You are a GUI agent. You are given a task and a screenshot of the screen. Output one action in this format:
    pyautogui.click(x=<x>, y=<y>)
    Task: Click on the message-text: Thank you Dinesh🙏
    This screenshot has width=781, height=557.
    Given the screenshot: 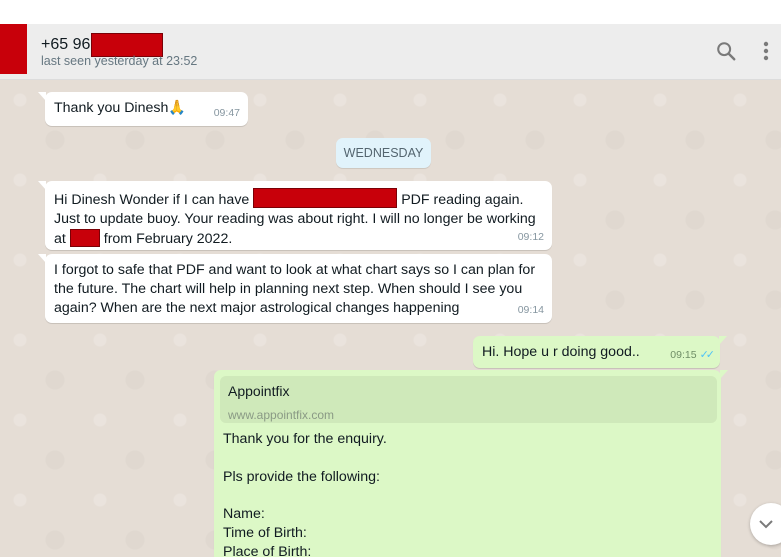 What is the action you would take?
    pyautogui.click(x=120, y=108)
    